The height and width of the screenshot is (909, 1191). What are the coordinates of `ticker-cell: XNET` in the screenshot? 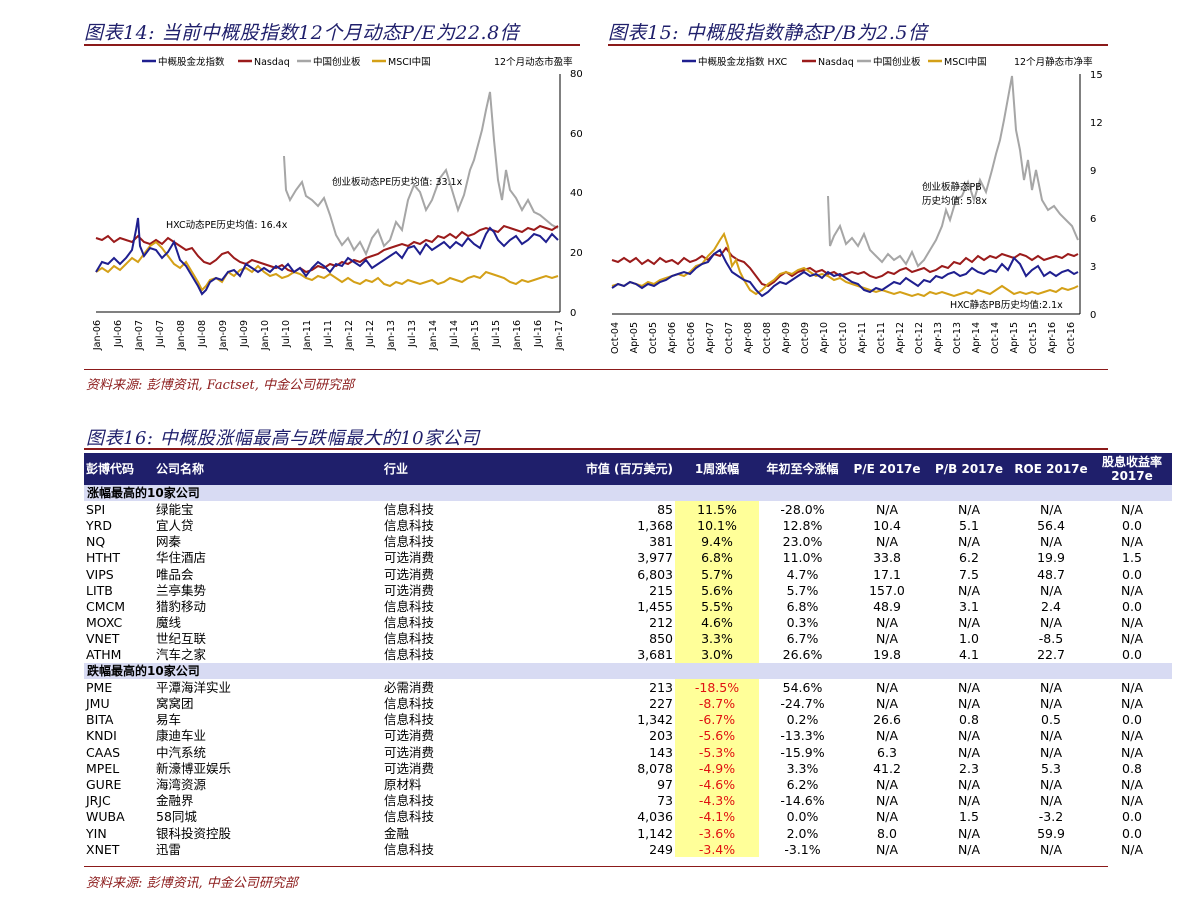 It's located at (103, 849).